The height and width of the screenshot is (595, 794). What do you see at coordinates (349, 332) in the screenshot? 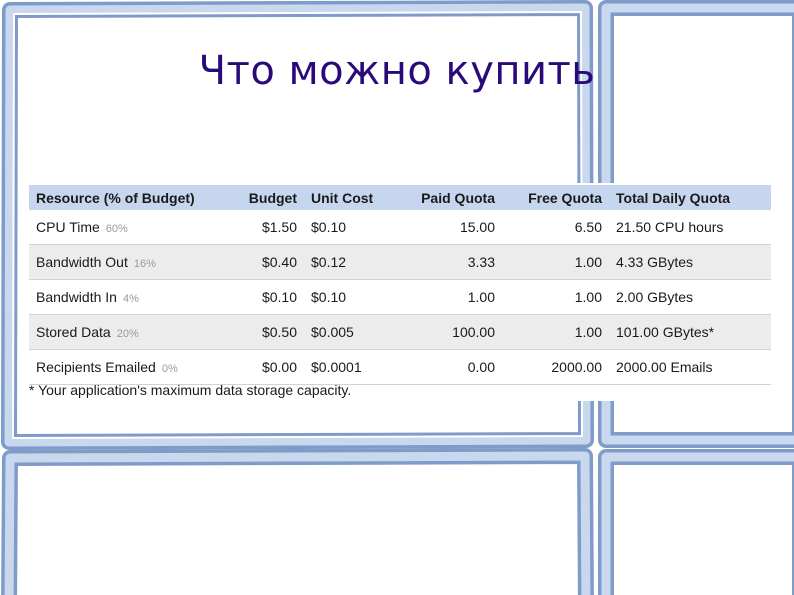
I see `cell-unit-cost: $0.005` at bounding box center [349, 332].